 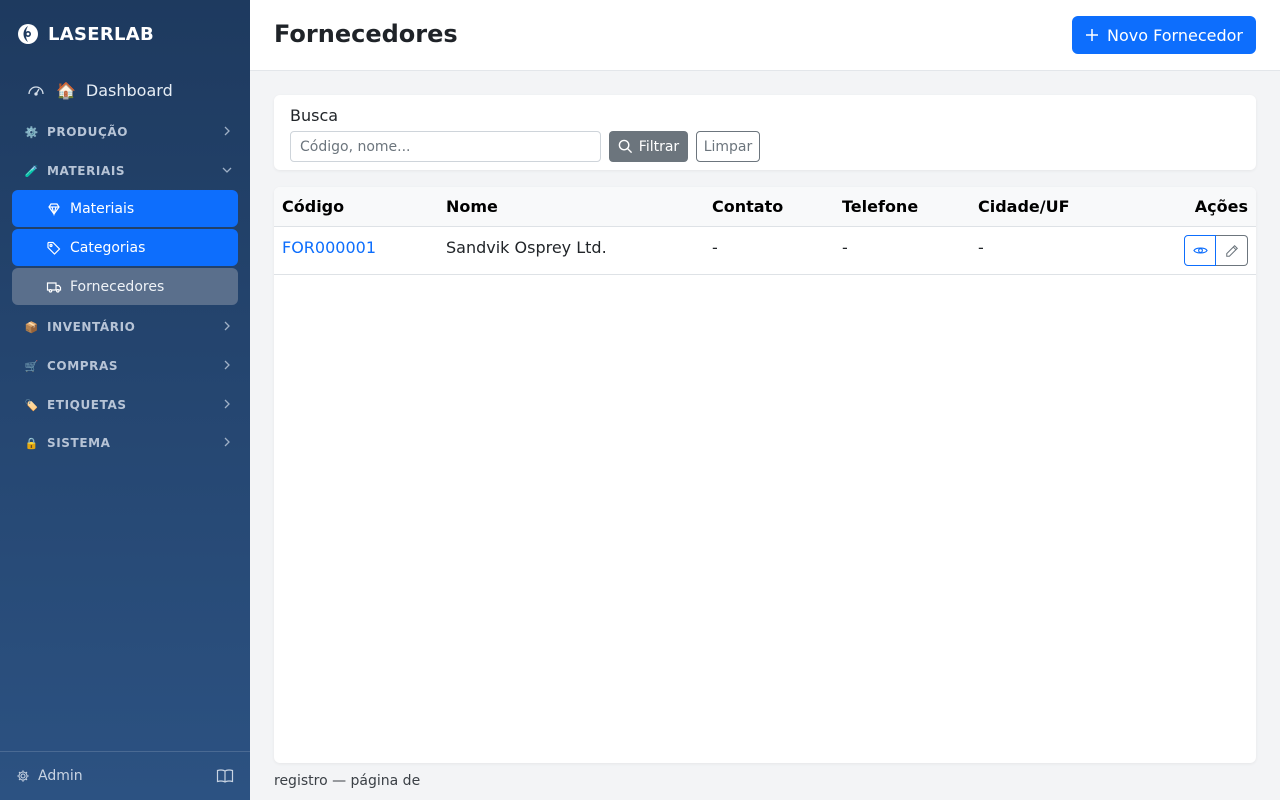 I want to click on dashboard-label: Dashboard, so click(x=129, y=90).